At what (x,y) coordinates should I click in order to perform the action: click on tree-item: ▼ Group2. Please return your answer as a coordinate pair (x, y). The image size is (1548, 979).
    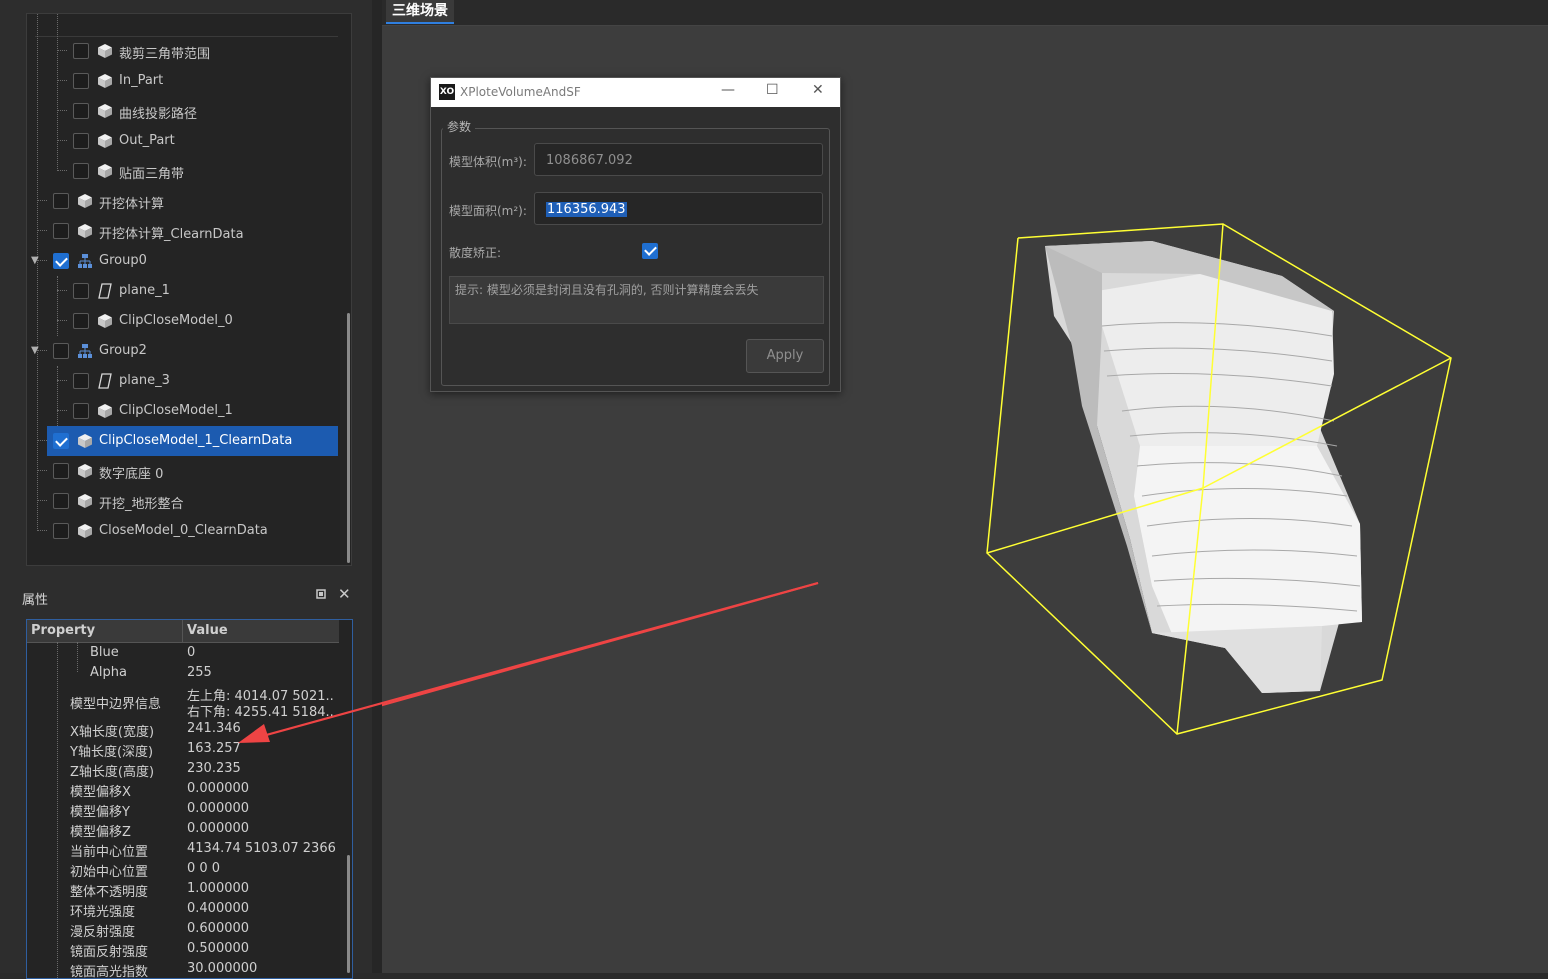
    Looking at the image, I should click on (190, 351).